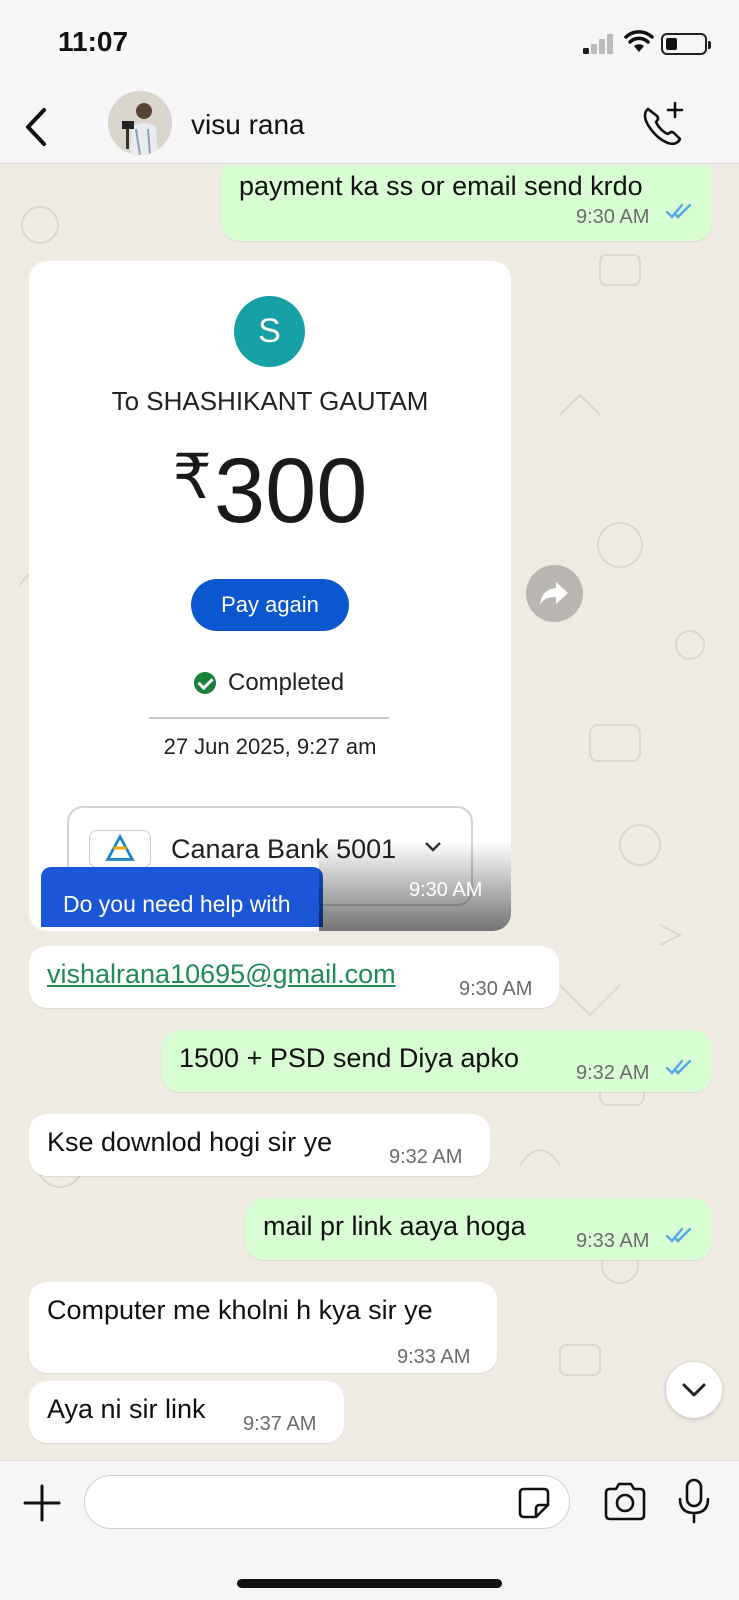 The image size is (739, 1600). I want to click on recipient-name: To SHASHIKANT GAUTAM, so click(270, 401).